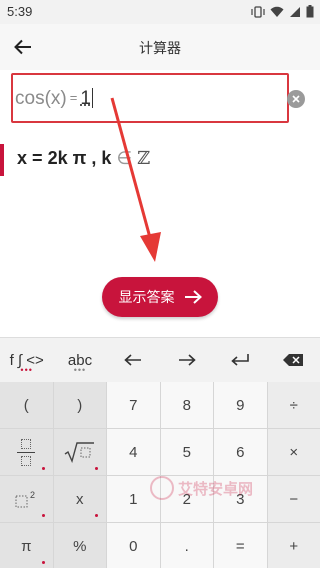 Image resolution: width=320 pixels, height=568 pixels. What do you see at coordinates (133, 452) in the screenshot?
I see `key-4: 4` at bounding box center [133, 452].